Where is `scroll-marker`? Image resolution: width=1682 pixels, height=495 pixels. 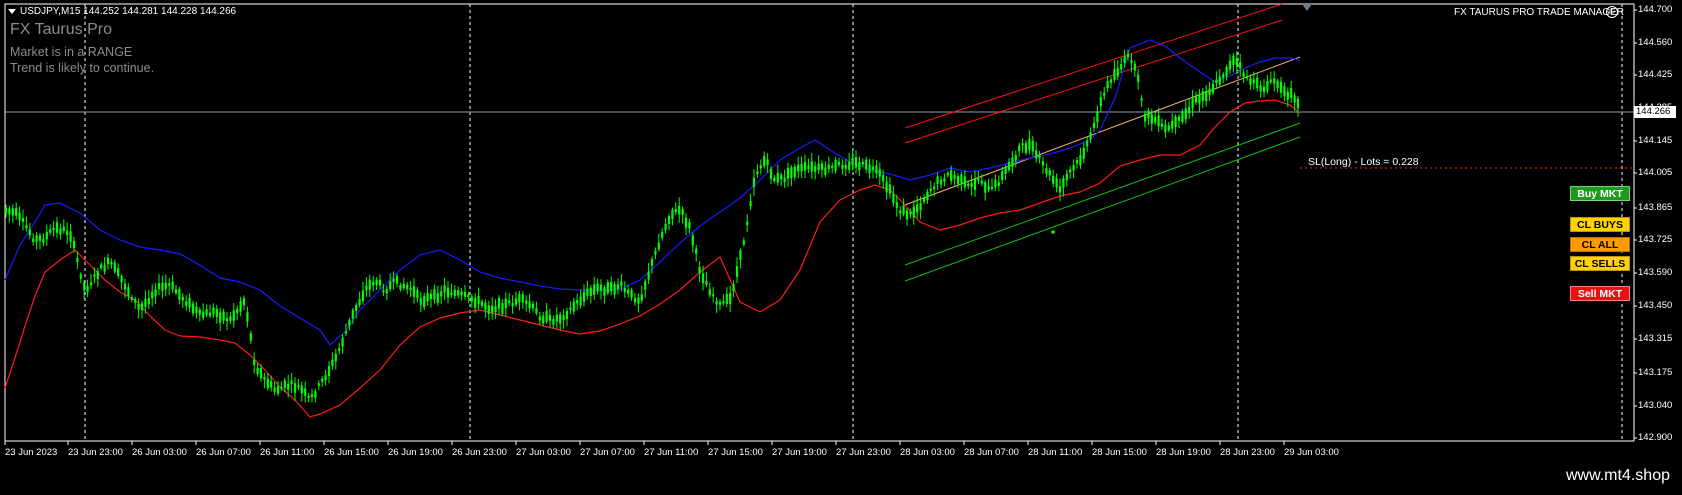 scroll-marker is located at coordinates (1307, 7).